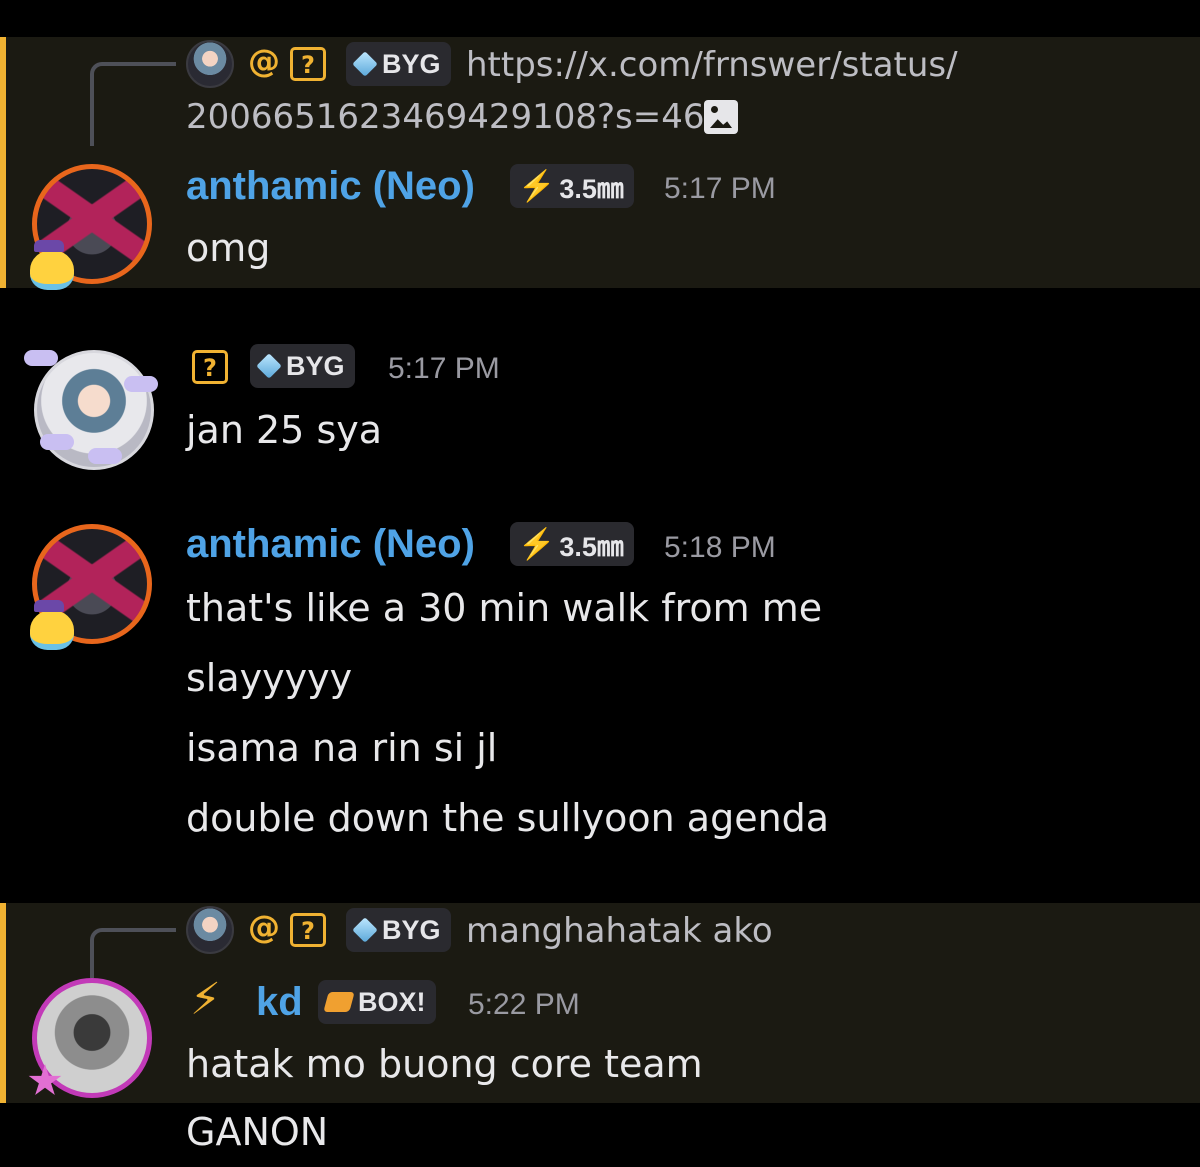  Describe the element at coordinates (339, 1002) in the screenshot. I see `box-icon` at that location.